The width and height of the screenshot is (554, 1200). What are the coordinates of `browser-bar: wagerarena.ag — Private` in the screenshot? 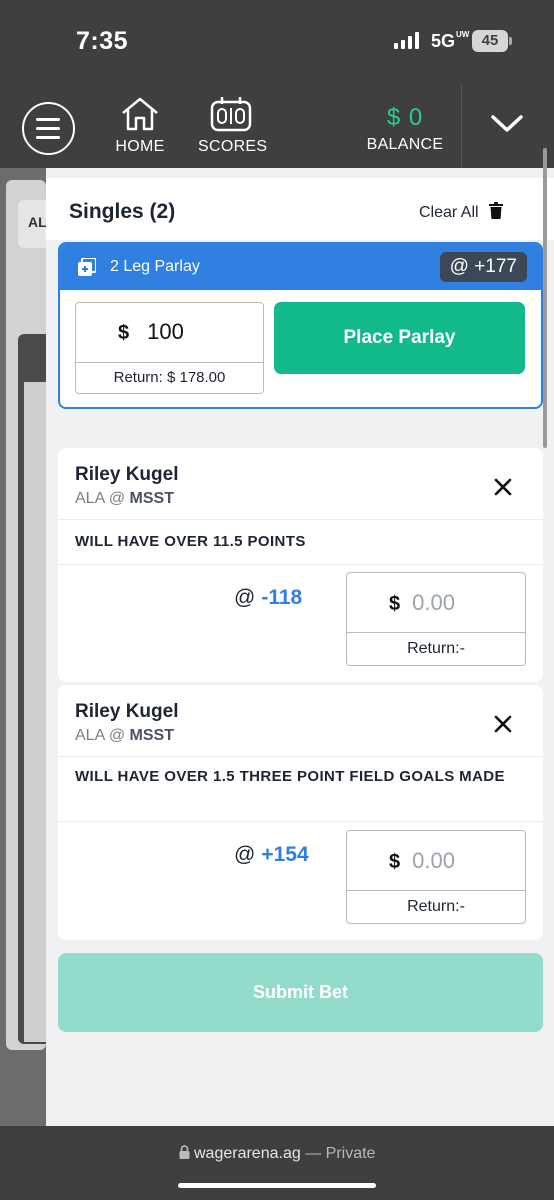 It's located at (277, 1163).